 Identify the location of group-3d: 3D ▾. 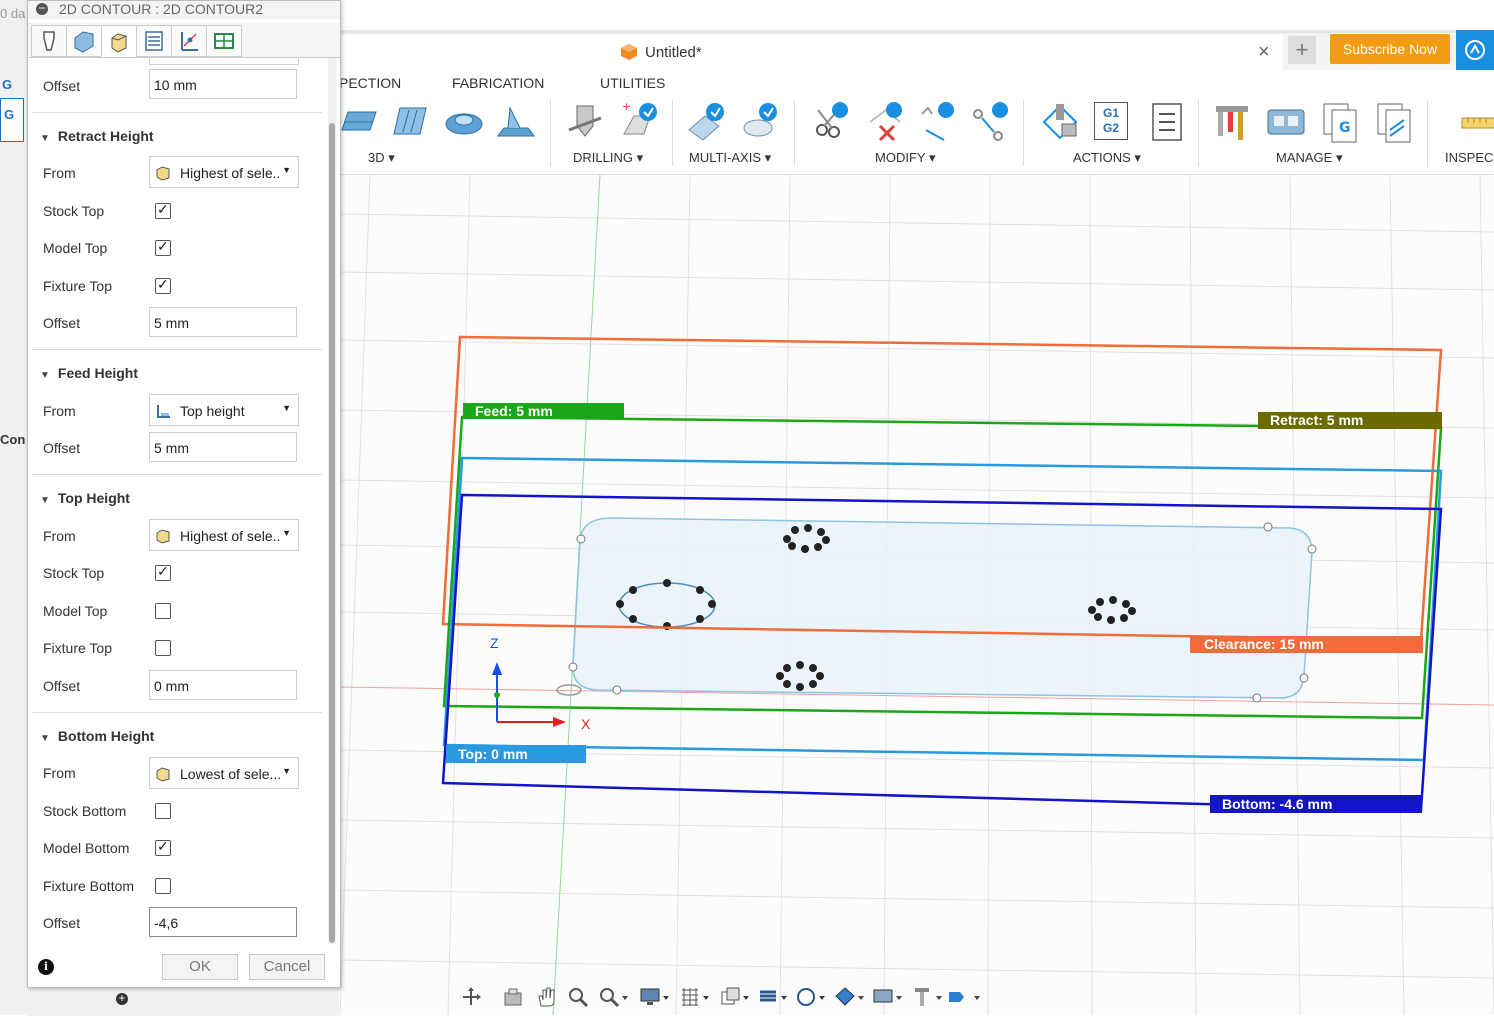
(381, 158).